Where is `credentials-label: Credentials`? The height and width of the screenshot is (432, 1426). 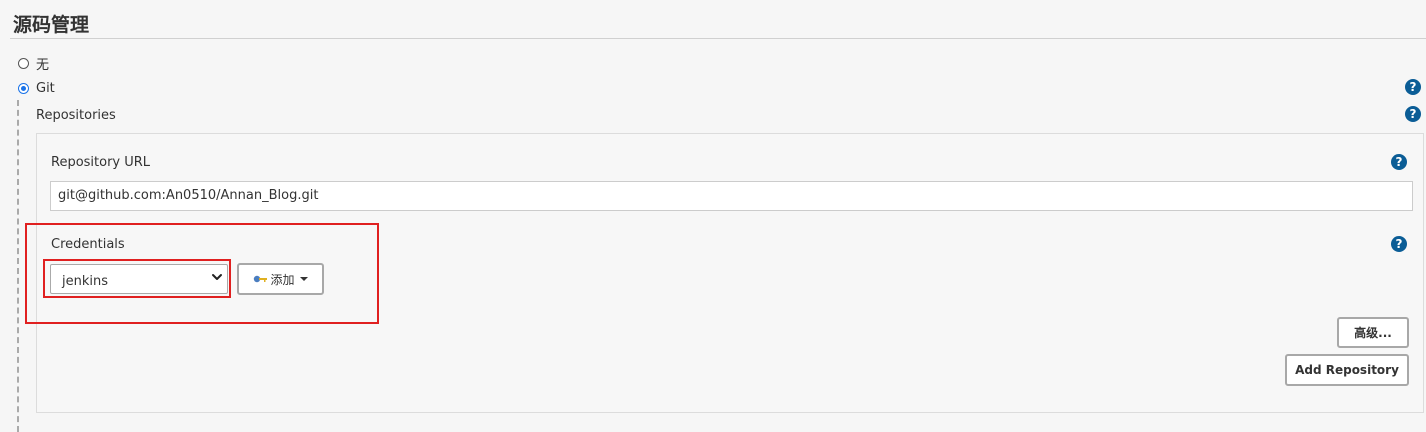 credentials-label: Credentials is located at coordinates (88, 244).